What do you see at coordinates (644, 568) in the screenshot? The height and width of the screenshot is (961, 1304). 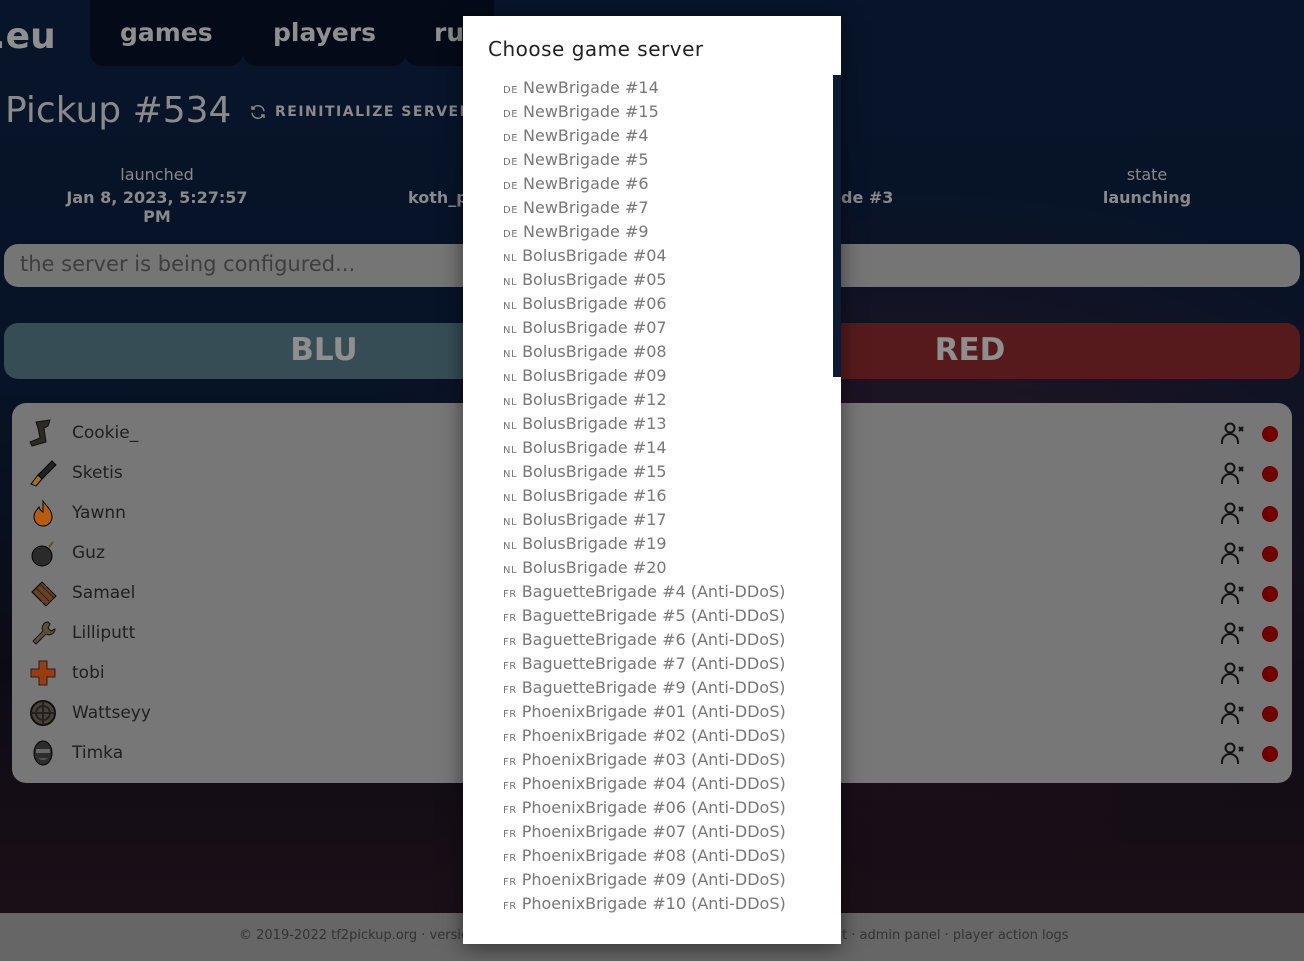 I see `server-option: NL BolusBrigade #20` at bounding box center [644, 568].